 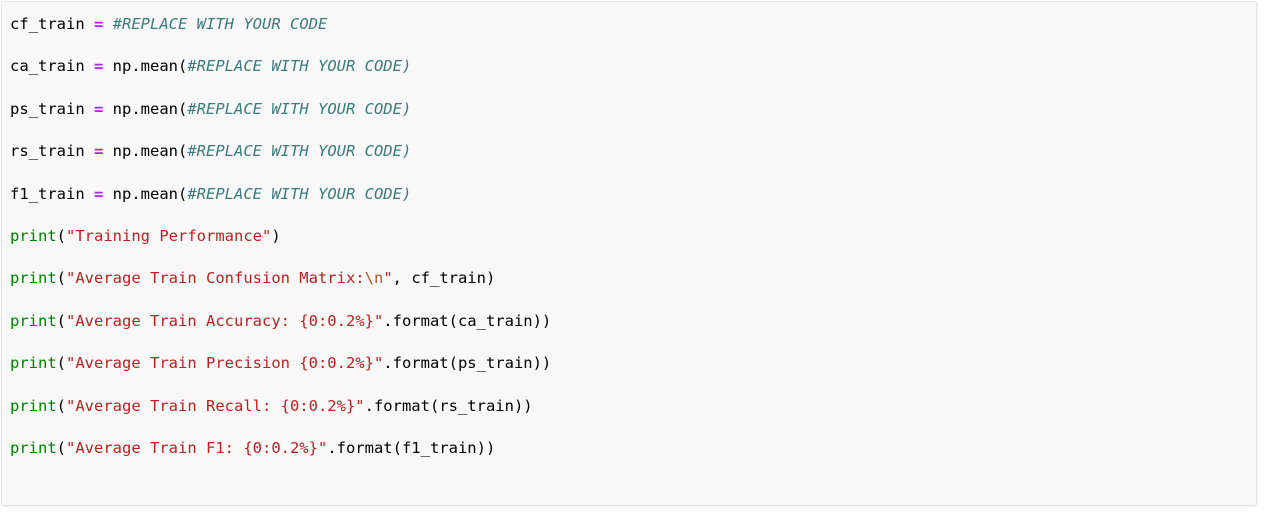 I want to click on code-token: f1_train, so click(x=52, y=193).